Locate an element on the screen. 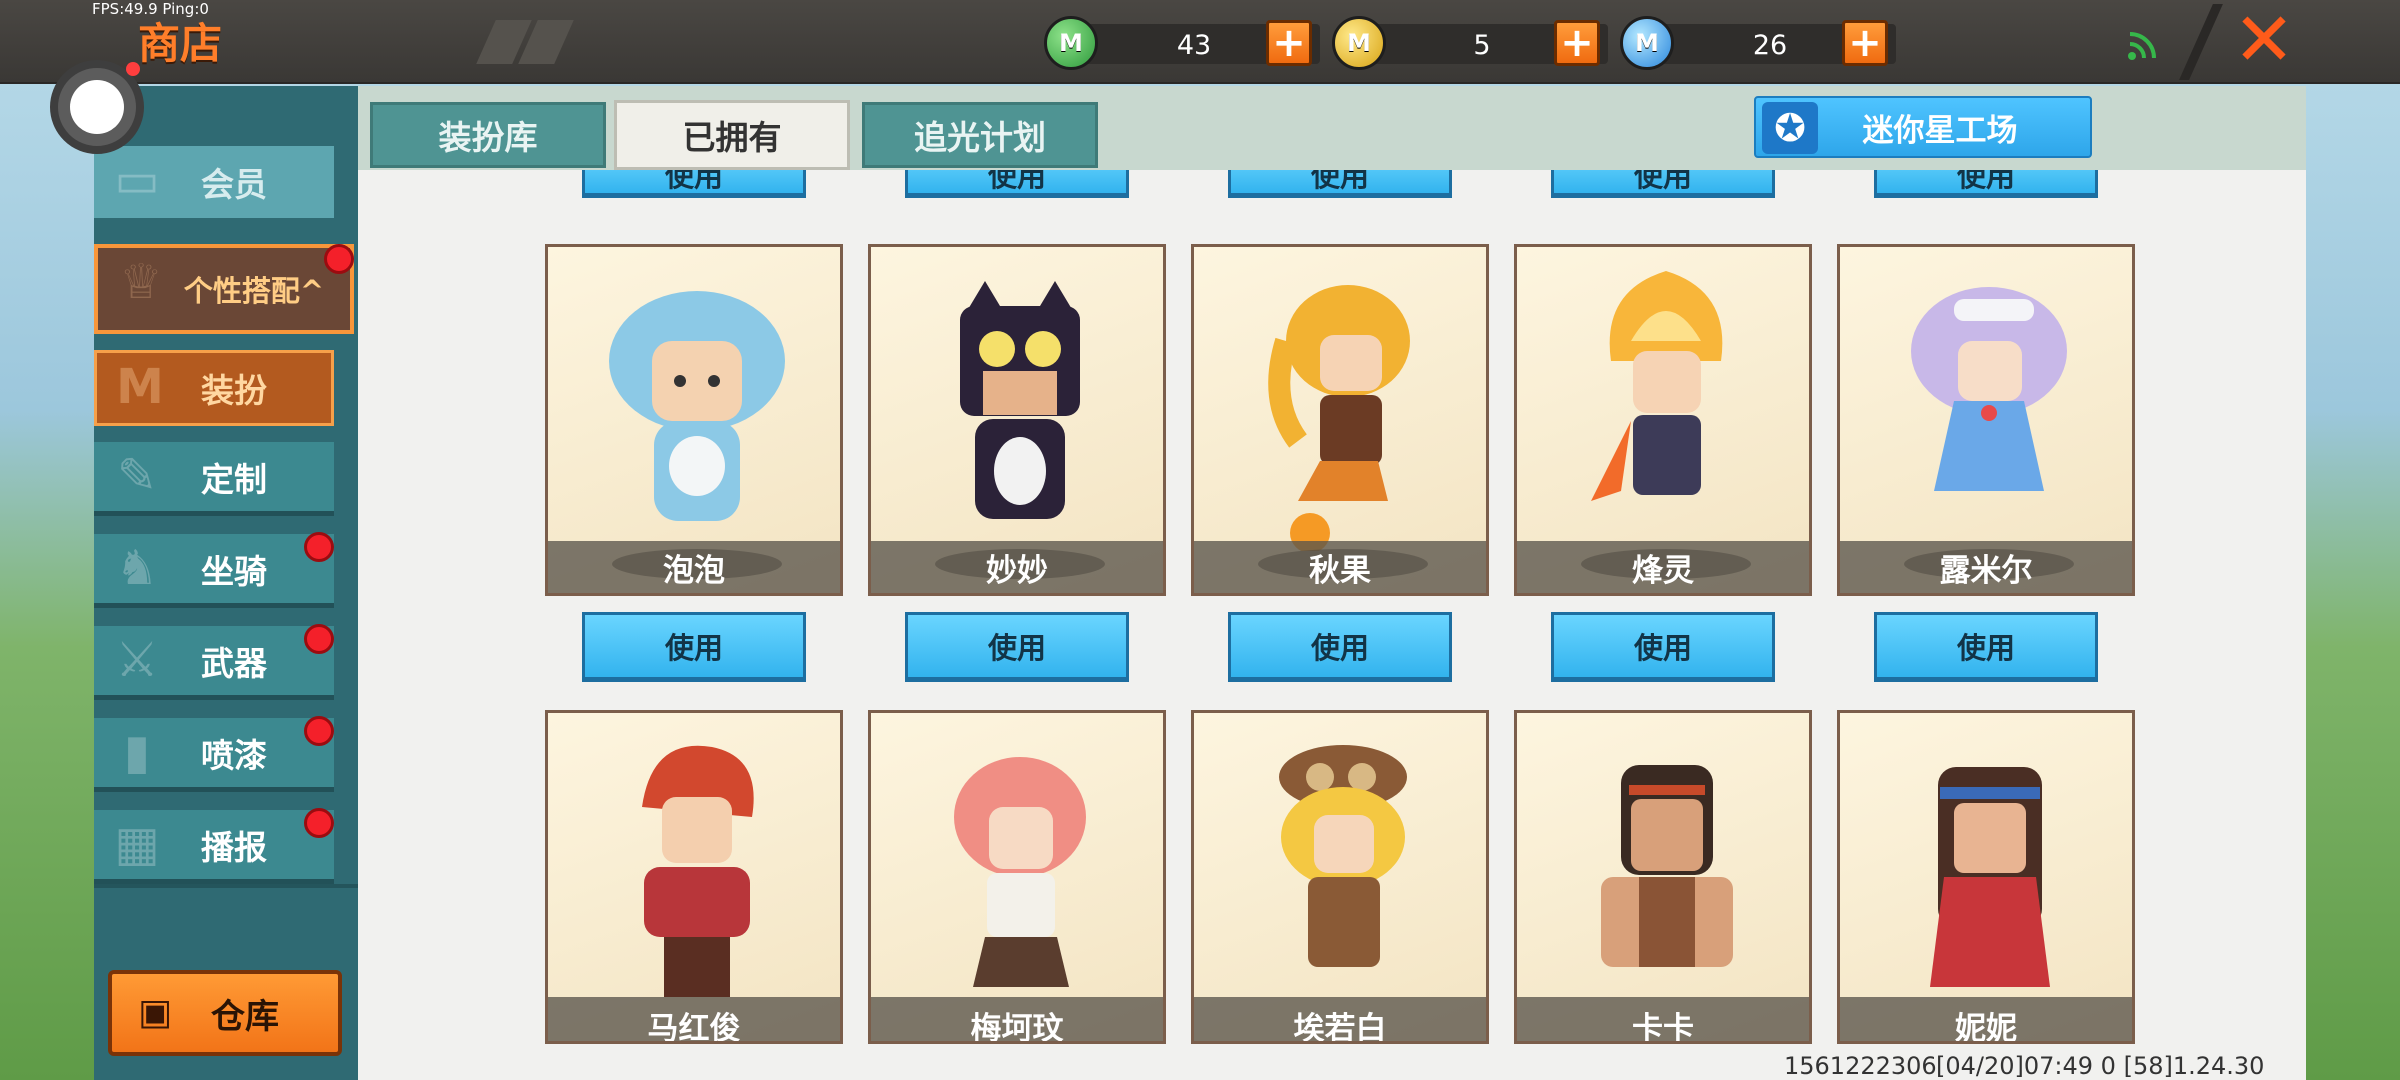  mount-icon: ♞ is located at coordinates (137, 568).